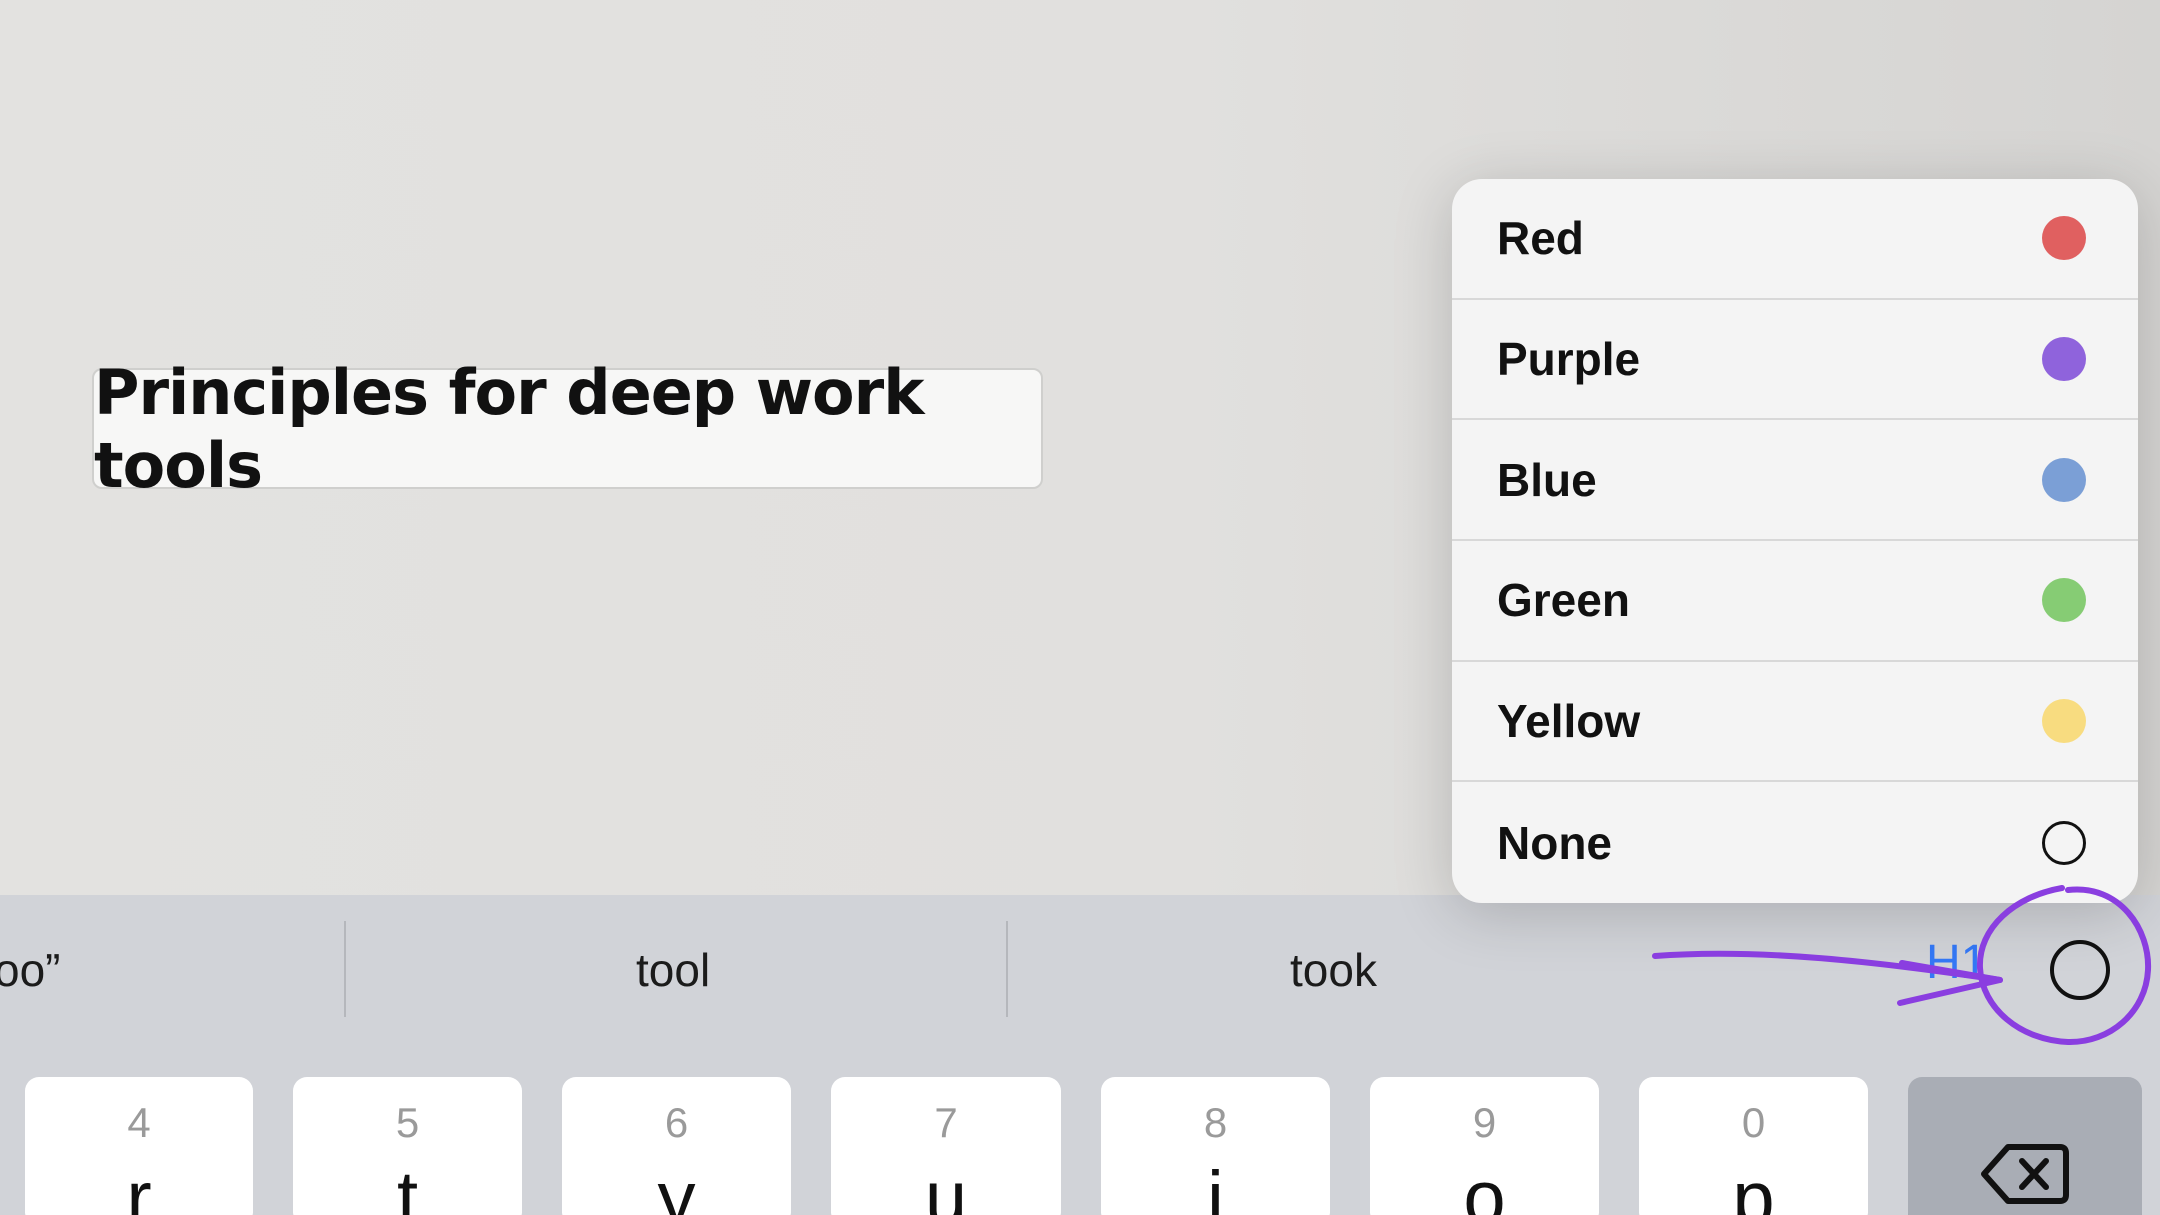 The width and height of the screenshot is (2160, 1215). What do you see at coordinates (2064, 238) in the screenshot?
I see `red-swatch-icon` at bounding box center [2064, 238].